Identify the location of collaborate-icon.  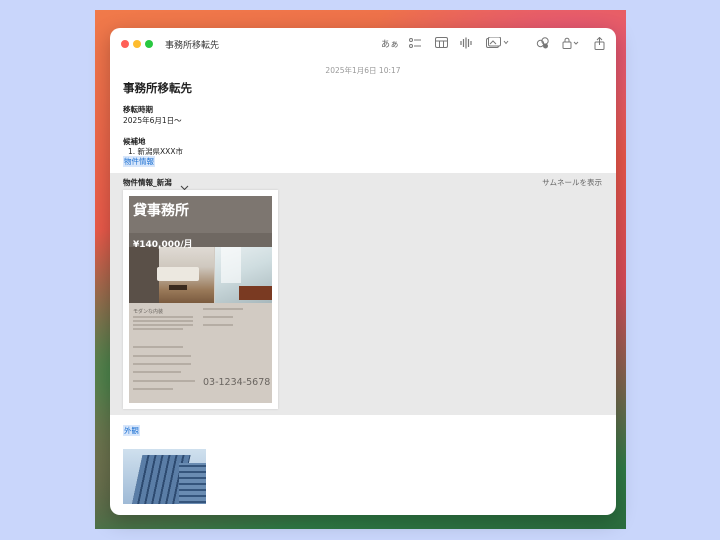
(542, 43).